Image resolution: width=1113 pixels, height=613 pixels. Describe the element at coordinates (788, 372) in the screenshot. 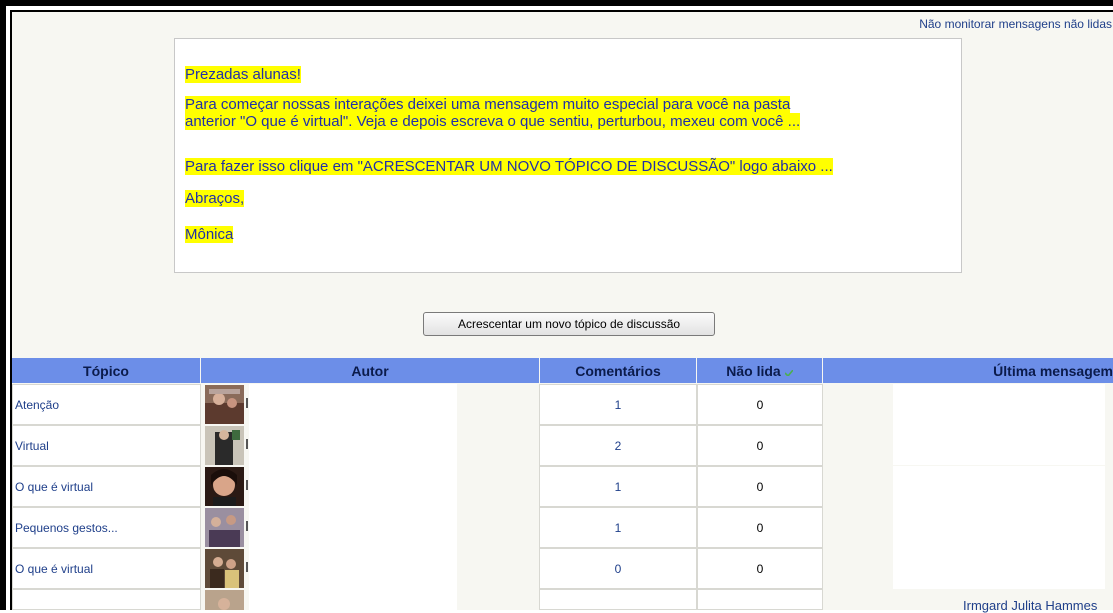

I see `check-icon` at that location.